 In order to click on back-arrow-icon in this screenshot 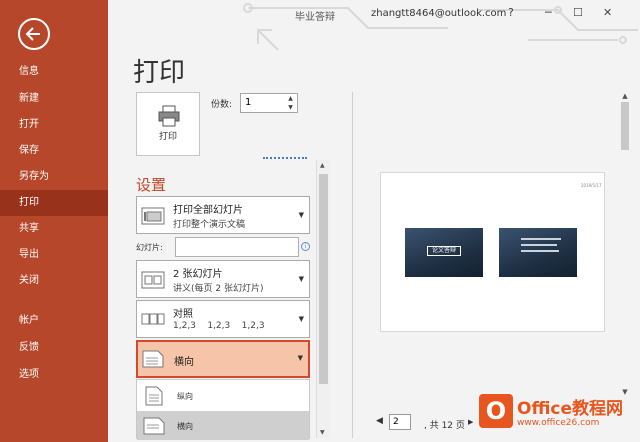, I will do `click(32, 34)`.